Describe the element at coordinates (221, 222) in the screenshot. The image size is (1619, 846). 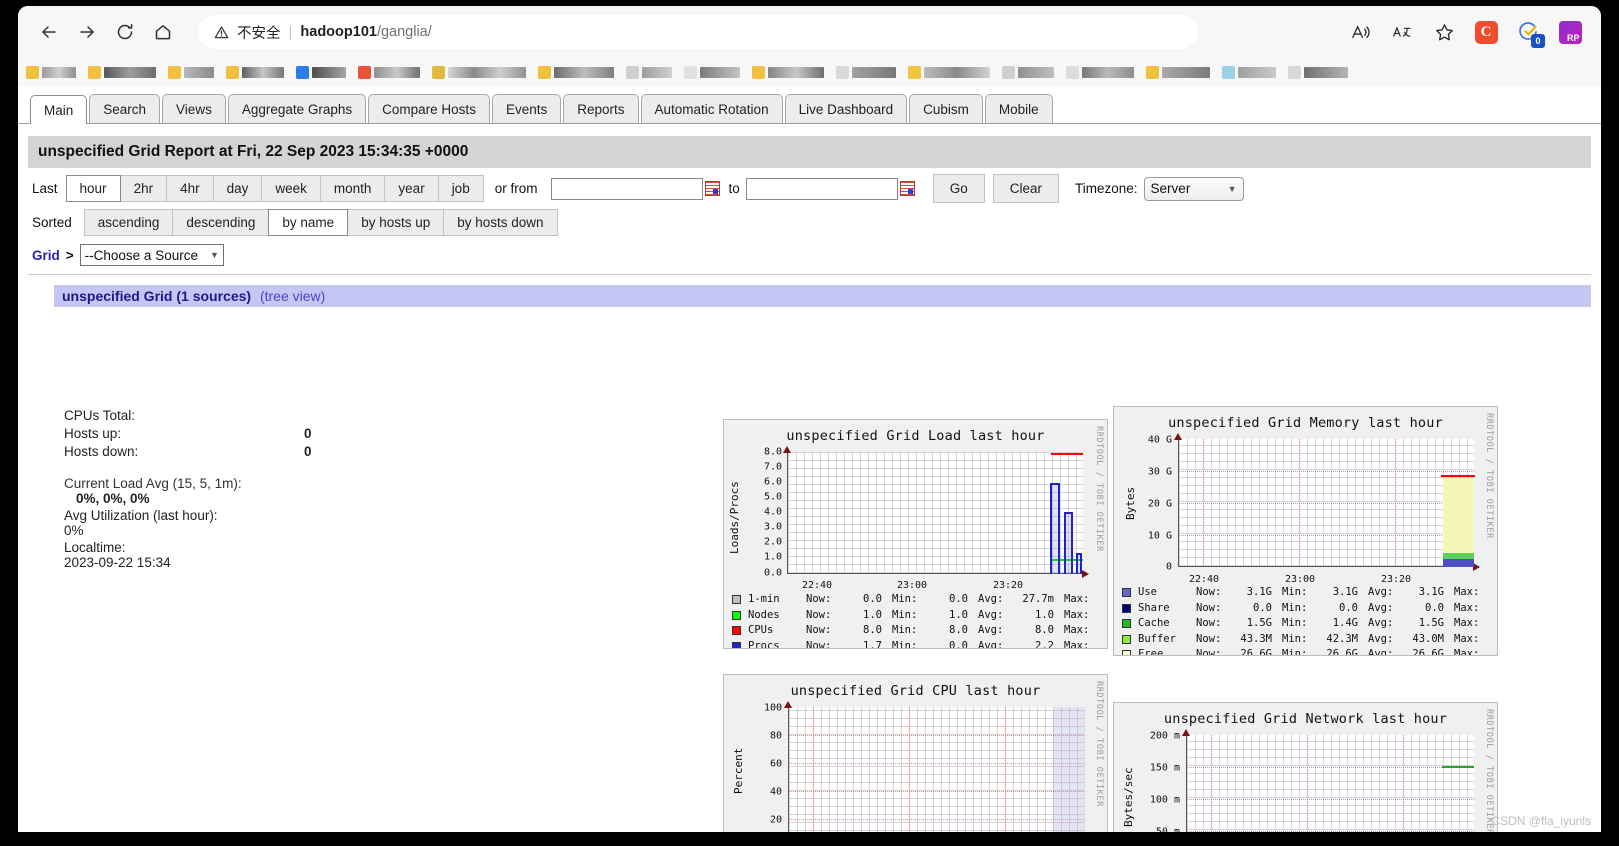
I see `sort-descending-button: descending` at that location.